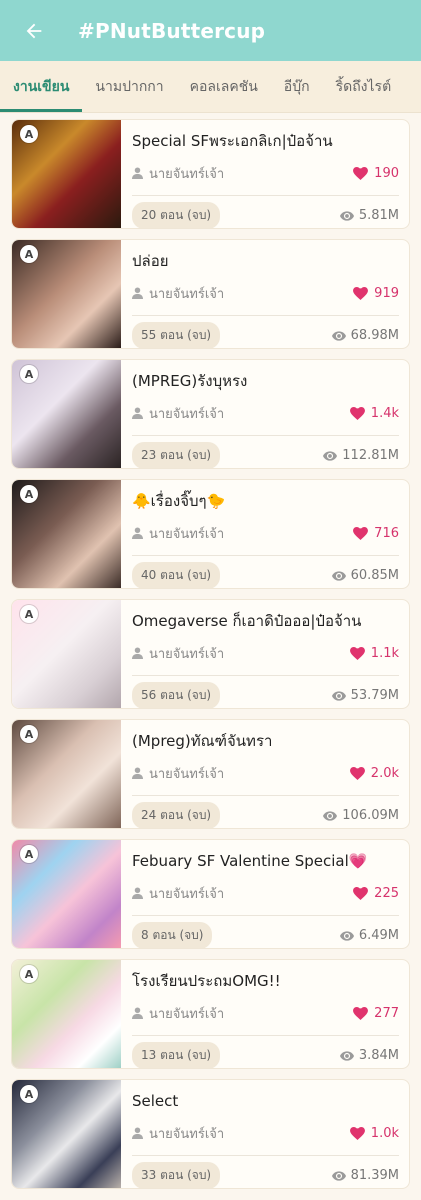  I want to click on novel-stats-row: 23 ตอน (จบ) 112.81M, so click(265, 455).